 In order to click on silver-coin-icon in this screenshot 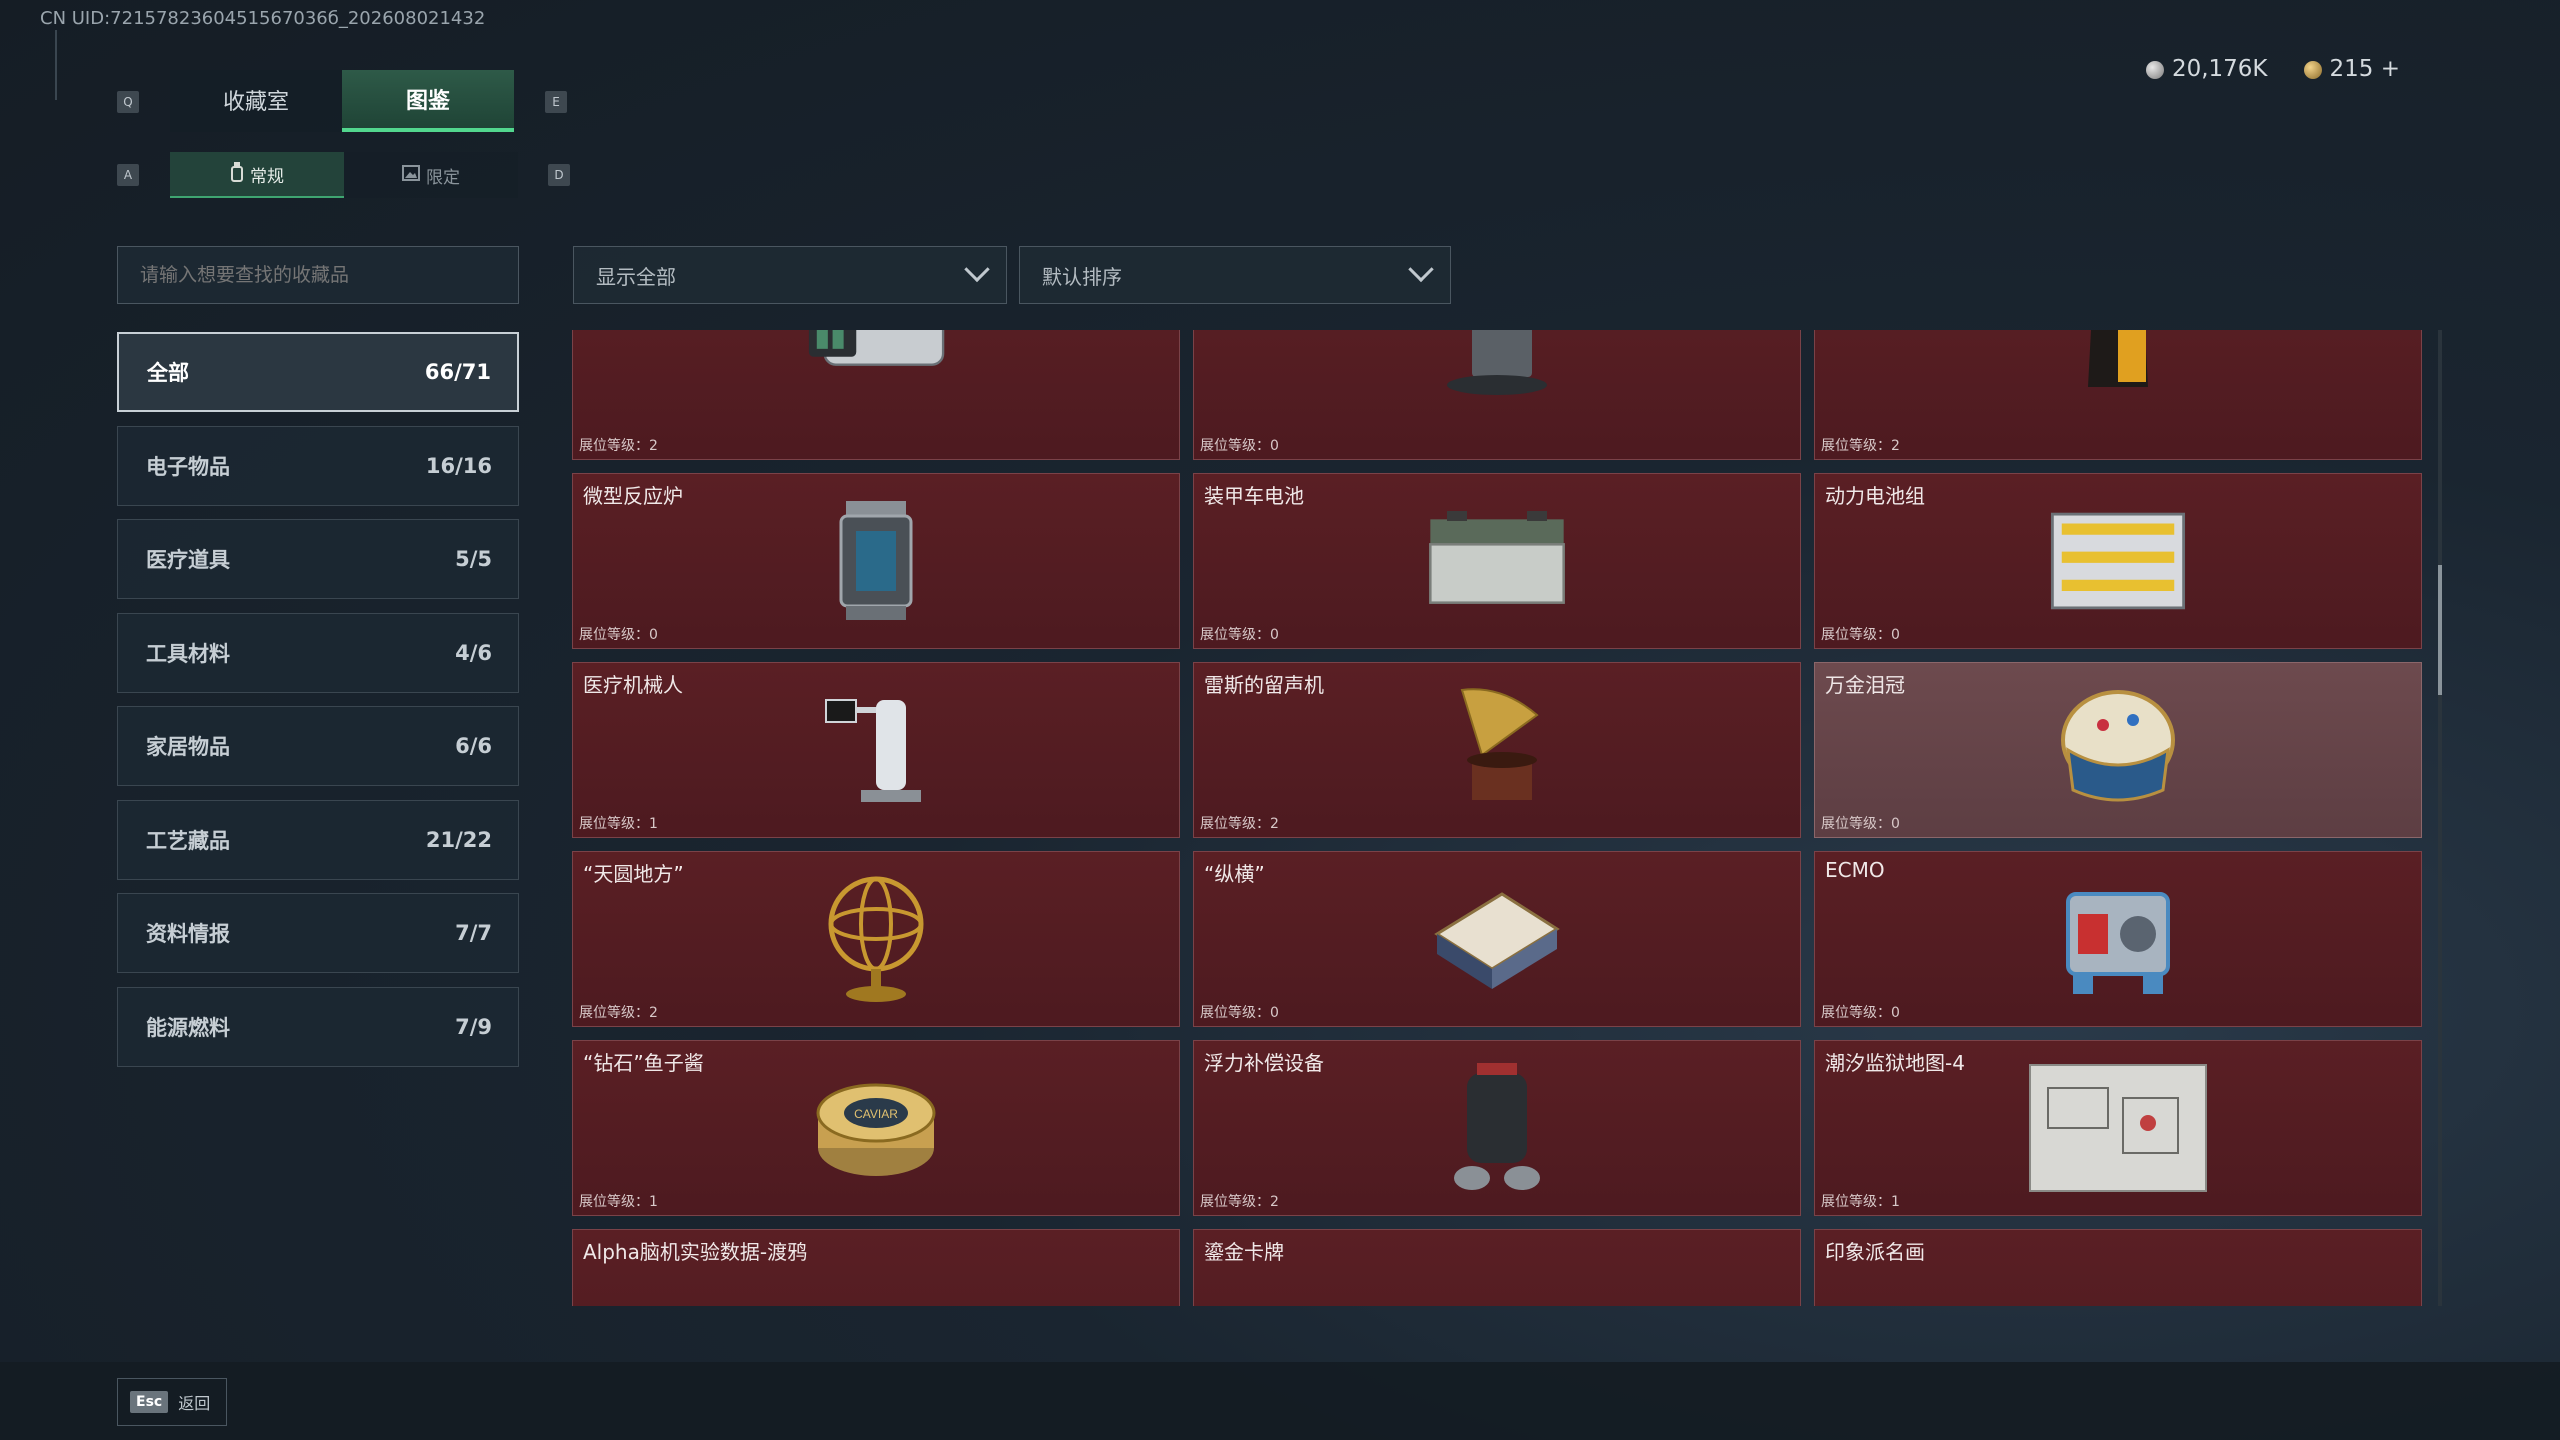, I will do `click(2154, 69)`.